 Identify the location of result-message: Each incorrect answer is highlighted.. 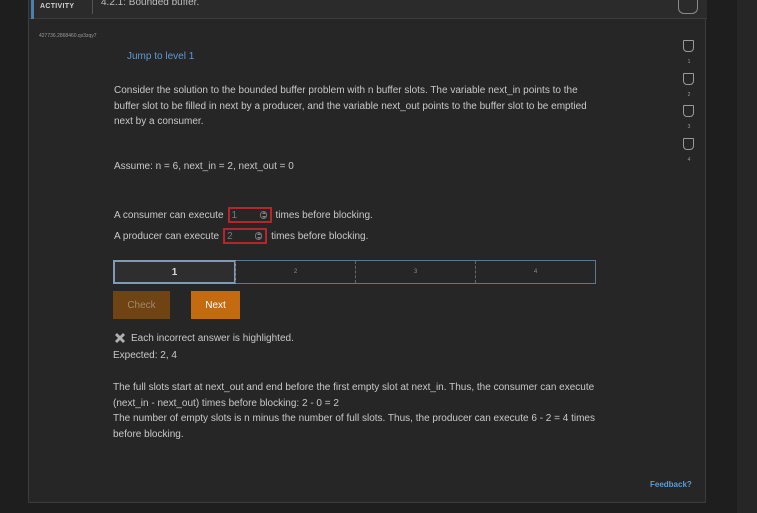
(203, 338).